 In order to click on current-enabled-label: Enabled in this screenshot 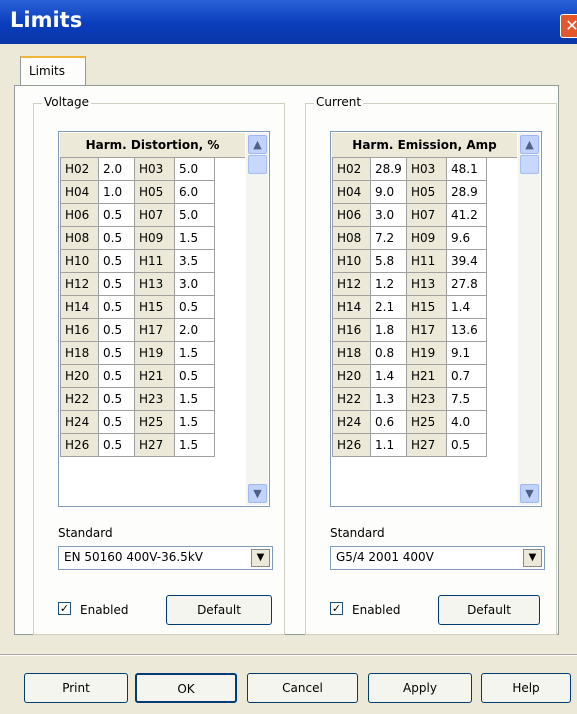, I will do `click(376, 610)`.